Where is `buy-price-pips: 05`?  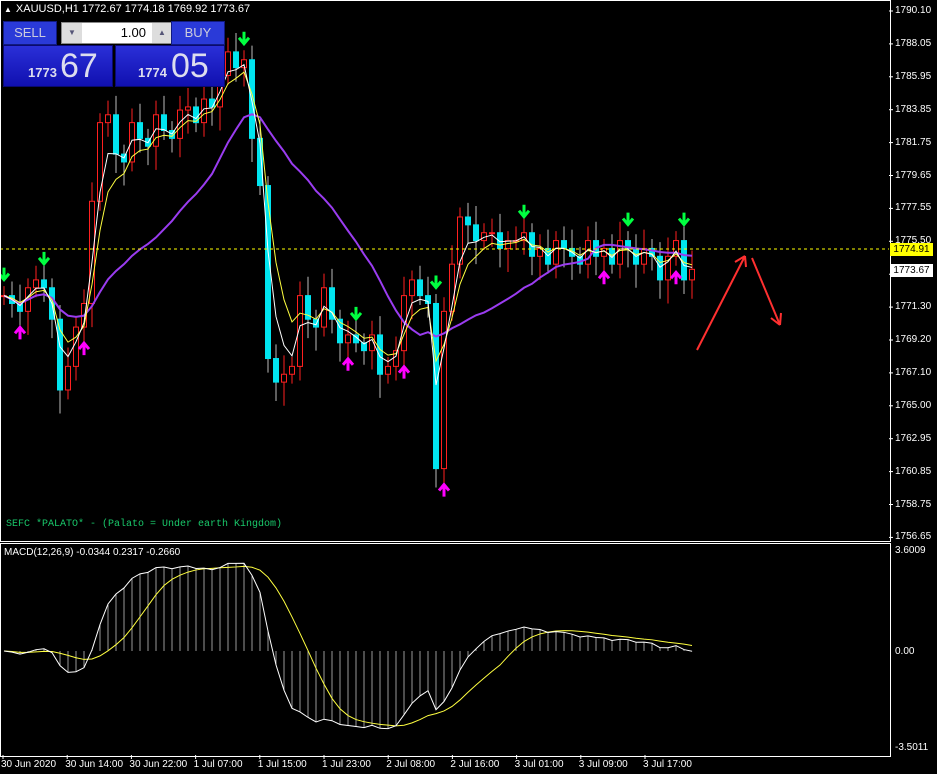 buy-price-pips: 05 is located at coordinates (190, 66).